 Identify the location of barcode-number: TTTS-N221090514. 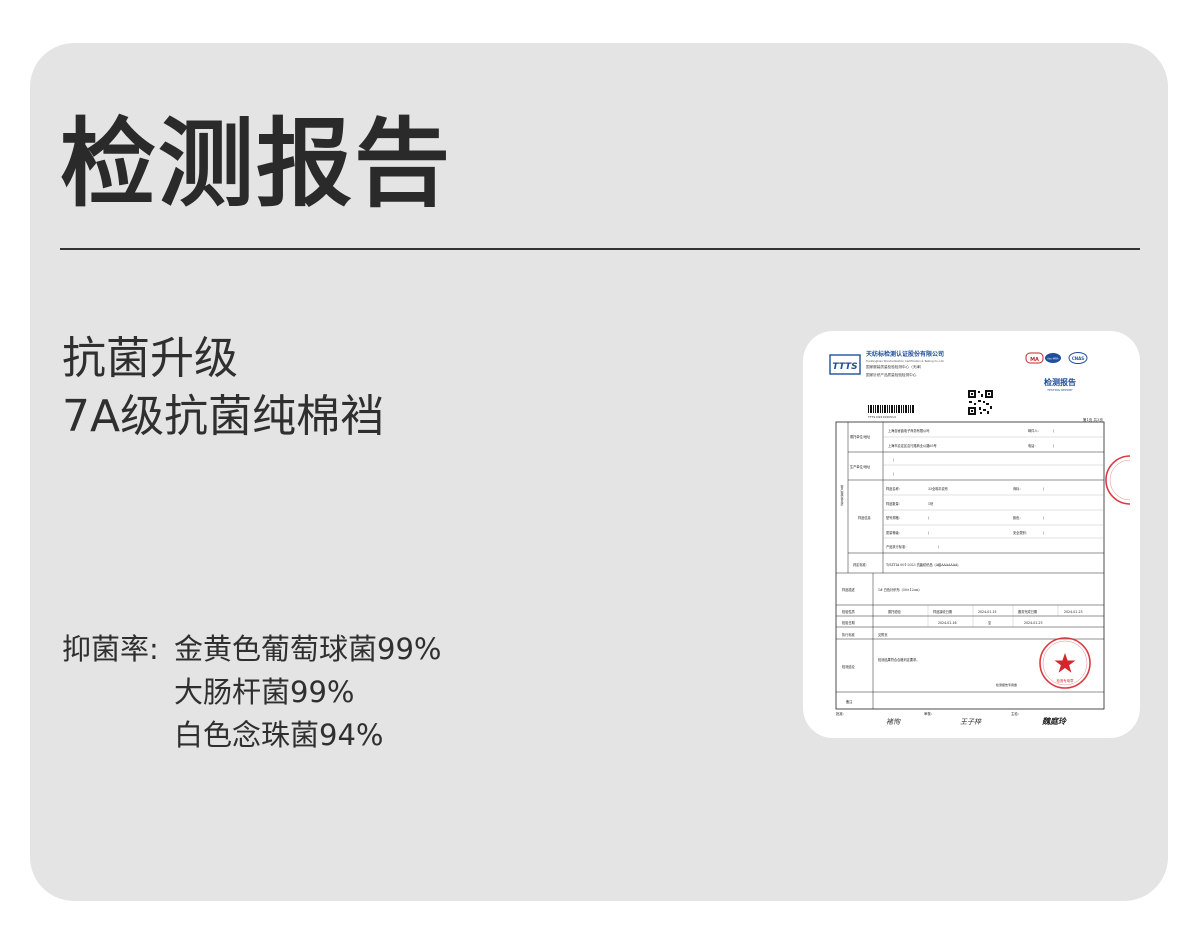
(881, 417).